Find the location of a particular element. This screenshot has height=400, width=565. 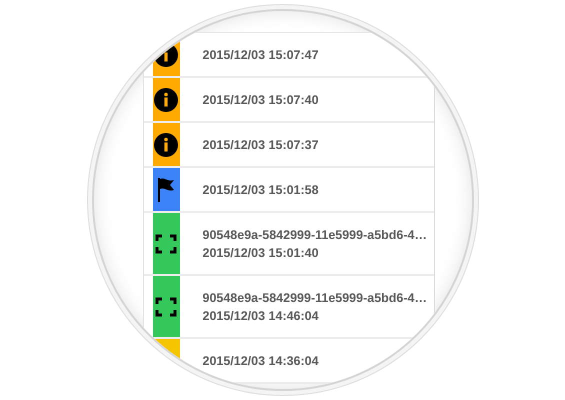

flag-icon is located at coordinates (166, 189).